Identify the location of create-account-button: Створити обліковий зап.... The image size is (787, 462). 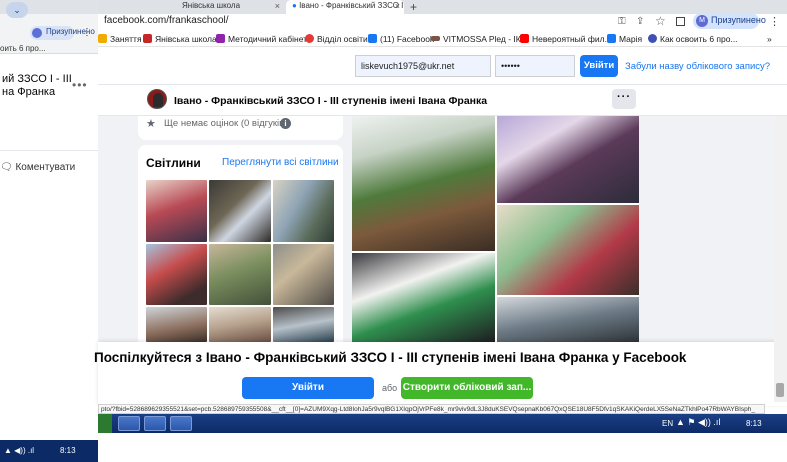
(467, 388).